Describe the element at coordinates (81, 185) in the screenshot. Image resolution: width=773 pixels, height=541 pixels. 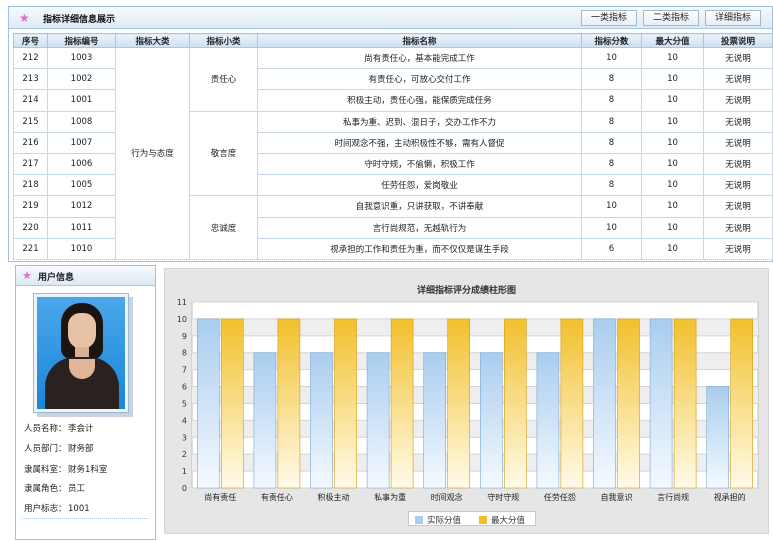
I see `cell-code: 1005` at that location.